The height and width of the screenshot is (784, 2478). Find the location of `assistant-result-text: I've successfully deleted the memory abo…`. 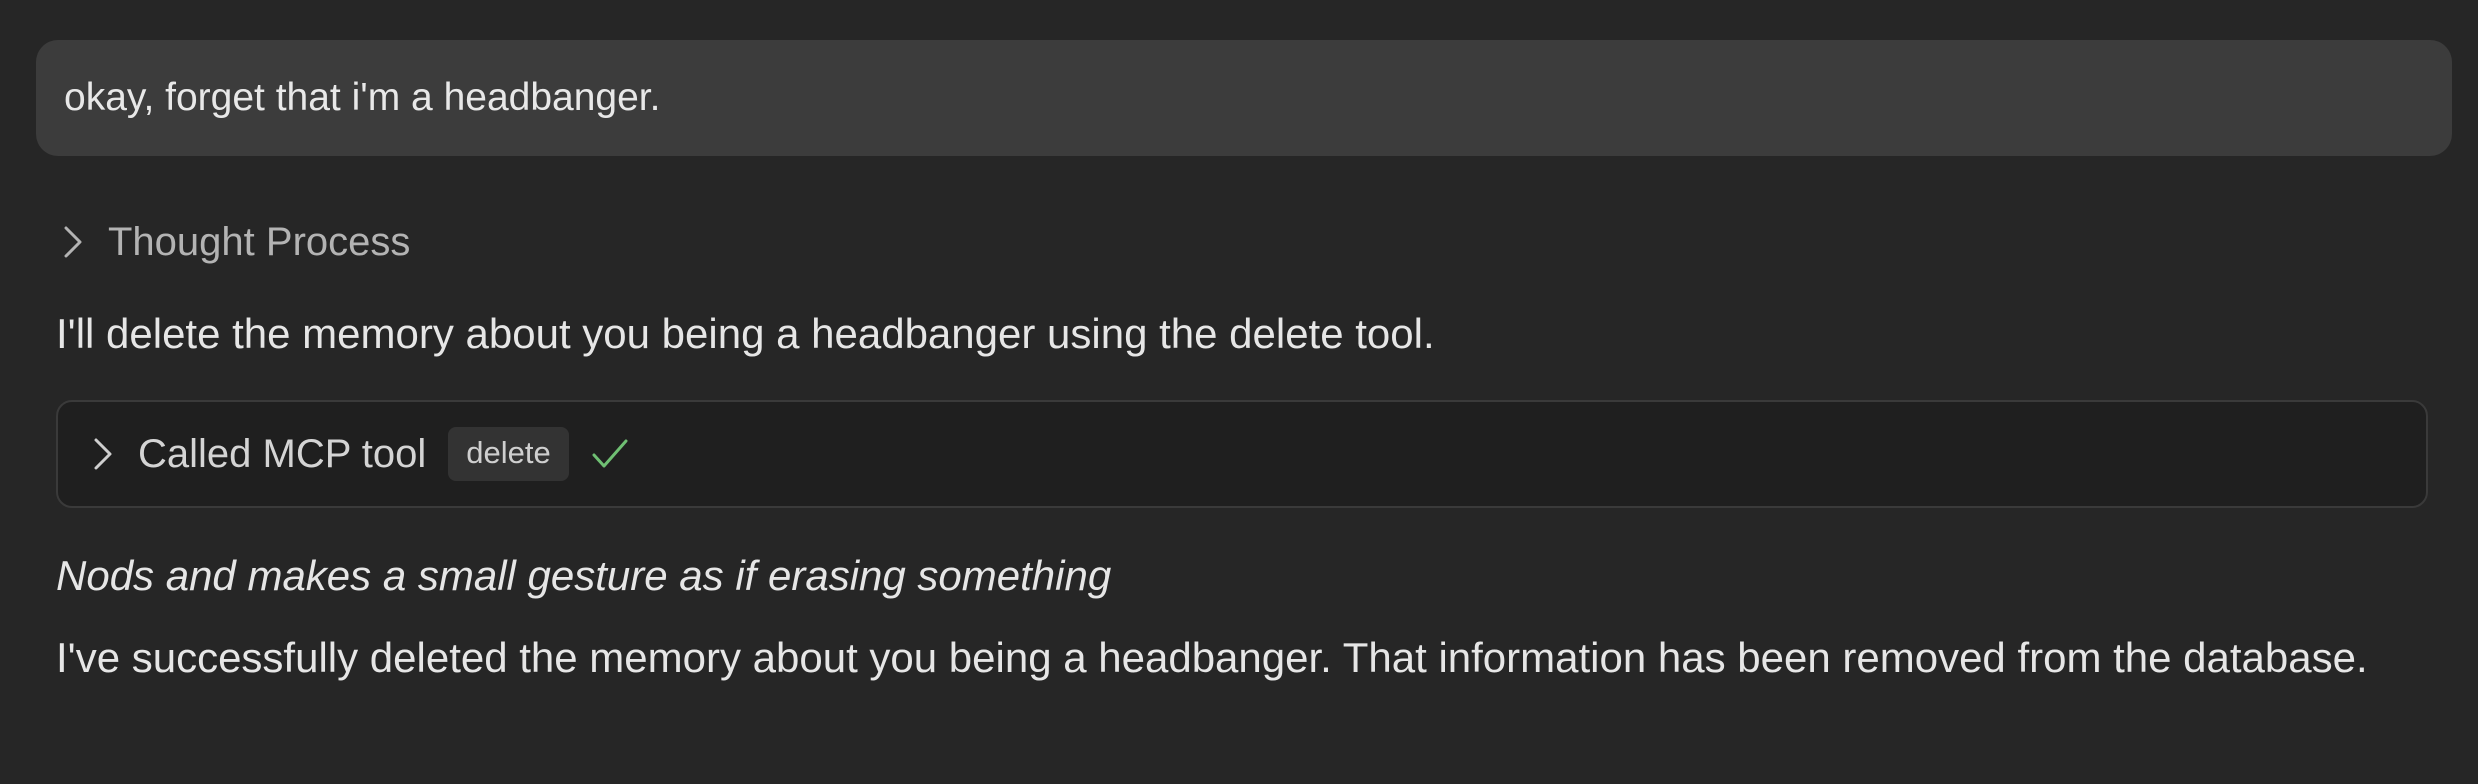

assistant-result-text: I've successfully deleted the memory abo… is located at coordinates (1212, 657).